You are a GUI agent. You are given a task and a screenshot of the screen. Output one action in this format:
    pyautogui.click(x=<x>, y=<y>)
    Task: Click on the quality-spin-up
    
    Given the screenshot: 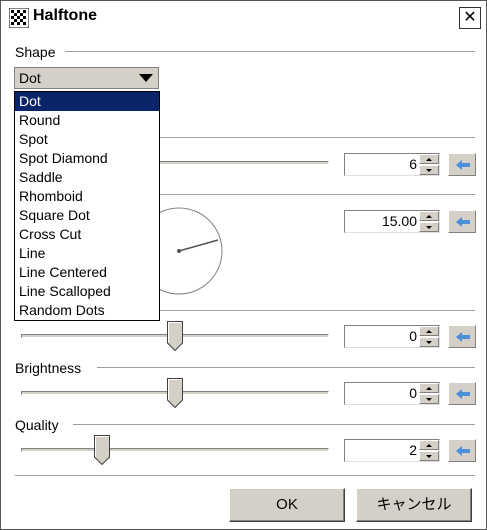 What is the action you would take?
    pyautogui.click(x=429, y=445)
    